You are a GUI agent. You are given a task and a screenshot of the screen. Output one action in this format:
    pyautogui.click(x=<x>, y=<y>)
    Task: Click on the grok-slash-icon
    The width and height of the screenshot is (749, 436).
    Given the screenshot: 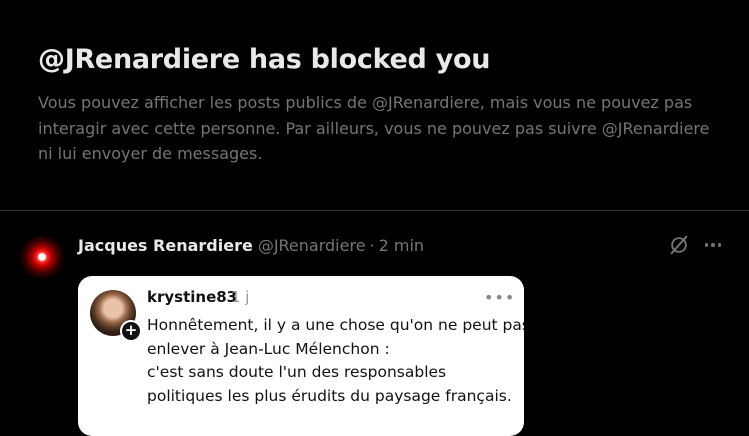 What is the action you would take?
    pyautogui.click(x=679, y=245)
    